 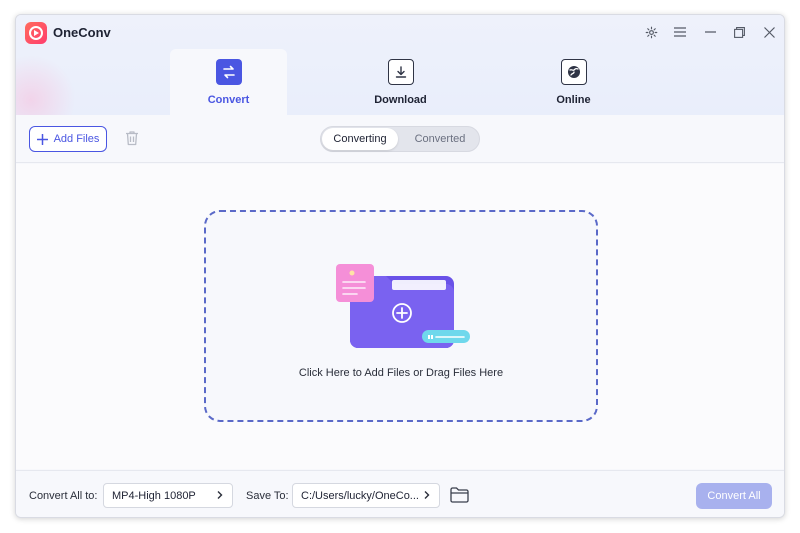 I want to click on convert-all-button: Convert All, so click(x=734, y=496).